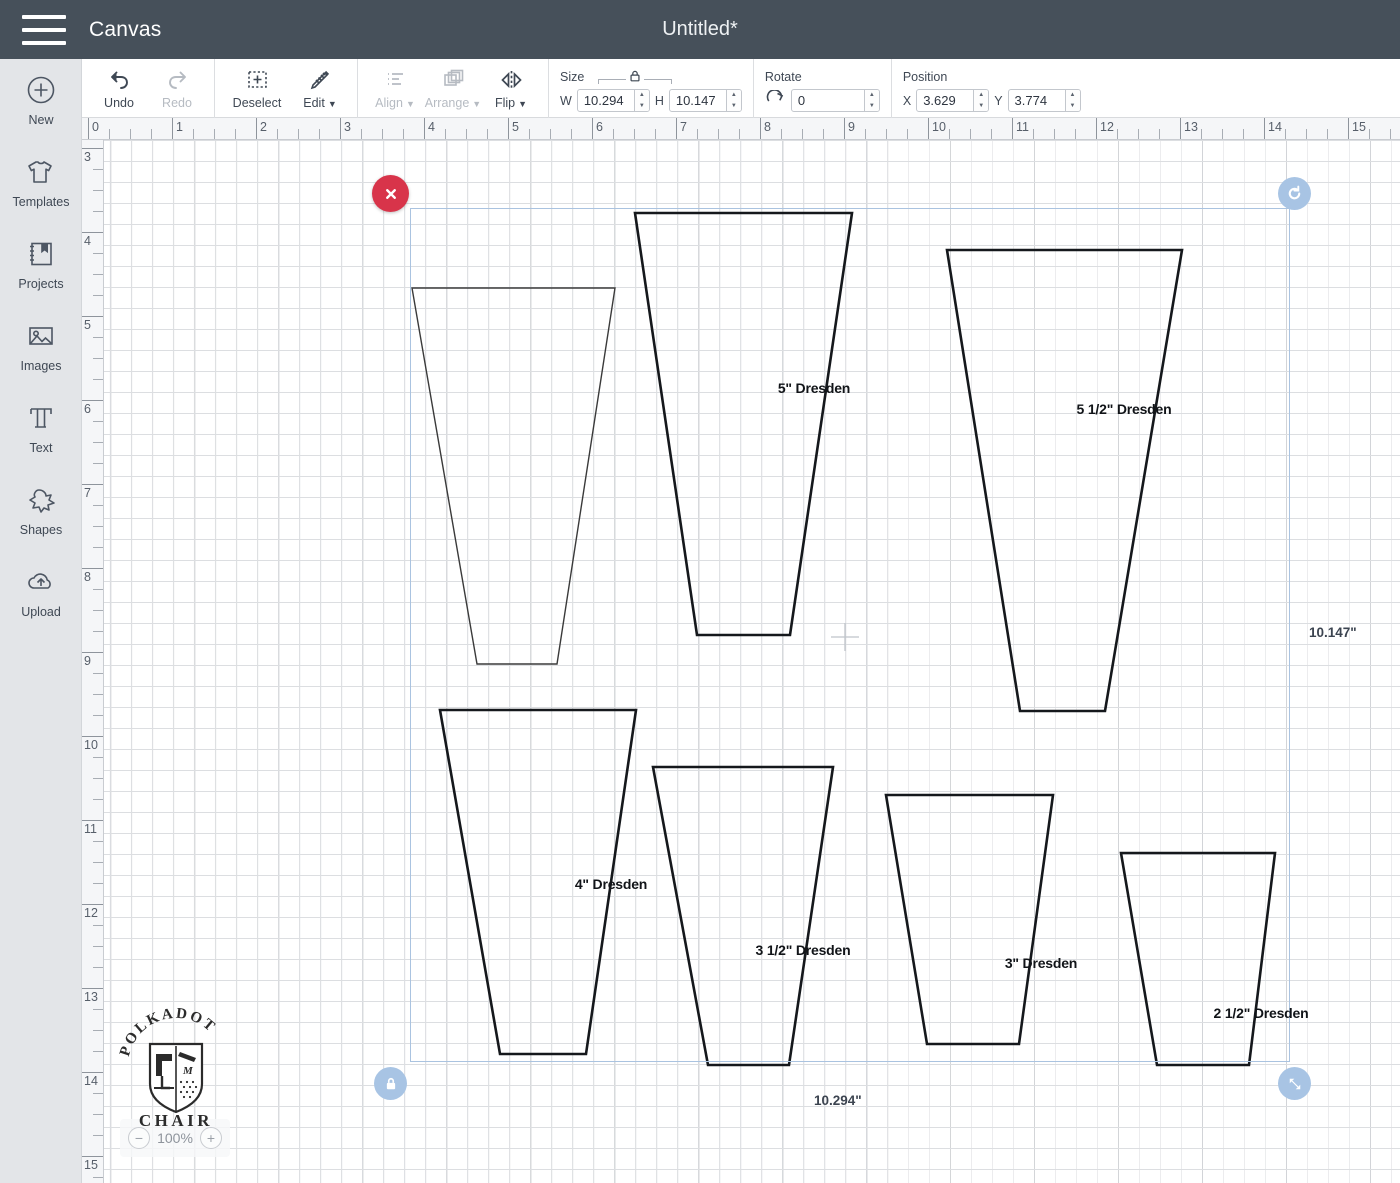 Image resolution: width=1400 pixels, height=1183 pixels. I want to click on redo-button: Redo, so click(177, 88).